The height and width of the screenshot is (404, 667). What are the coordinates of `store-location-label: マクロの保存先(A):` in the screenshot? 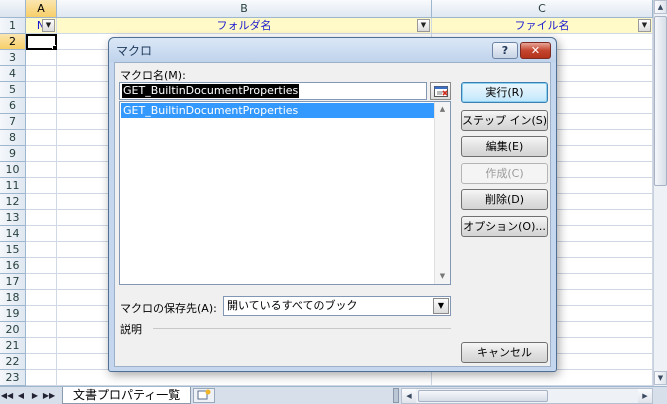 It's located at (168, 308).